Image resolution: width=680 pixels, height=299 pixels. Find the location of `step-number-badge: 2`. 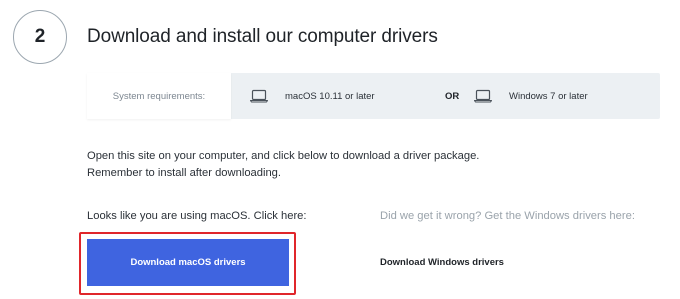

step-number-badge: 2 is located at coordinates (40, 37).